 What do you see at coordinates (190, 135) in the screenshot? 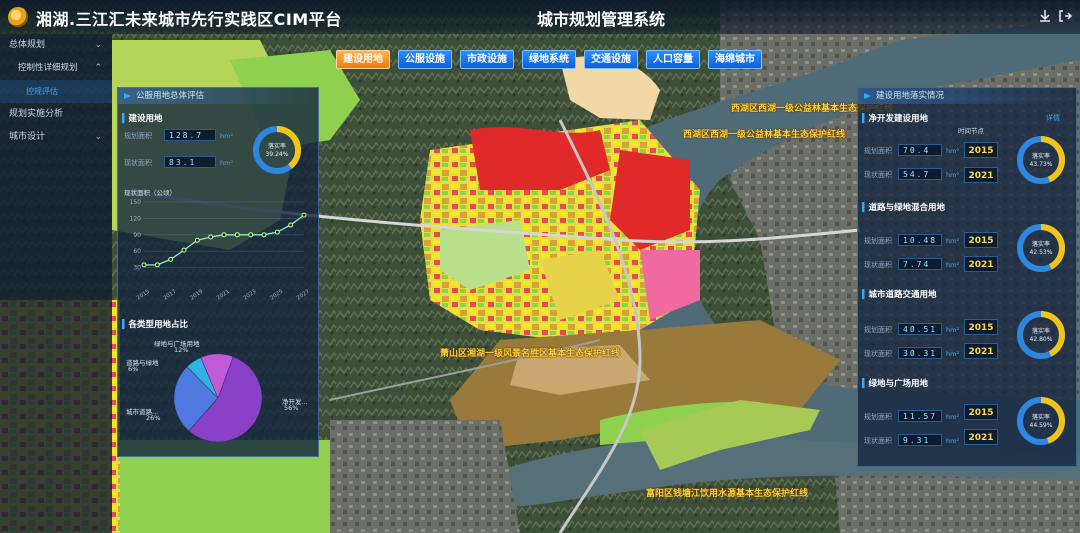
I see `plan-area-value: 128.7` at bounding box center [190, 135].